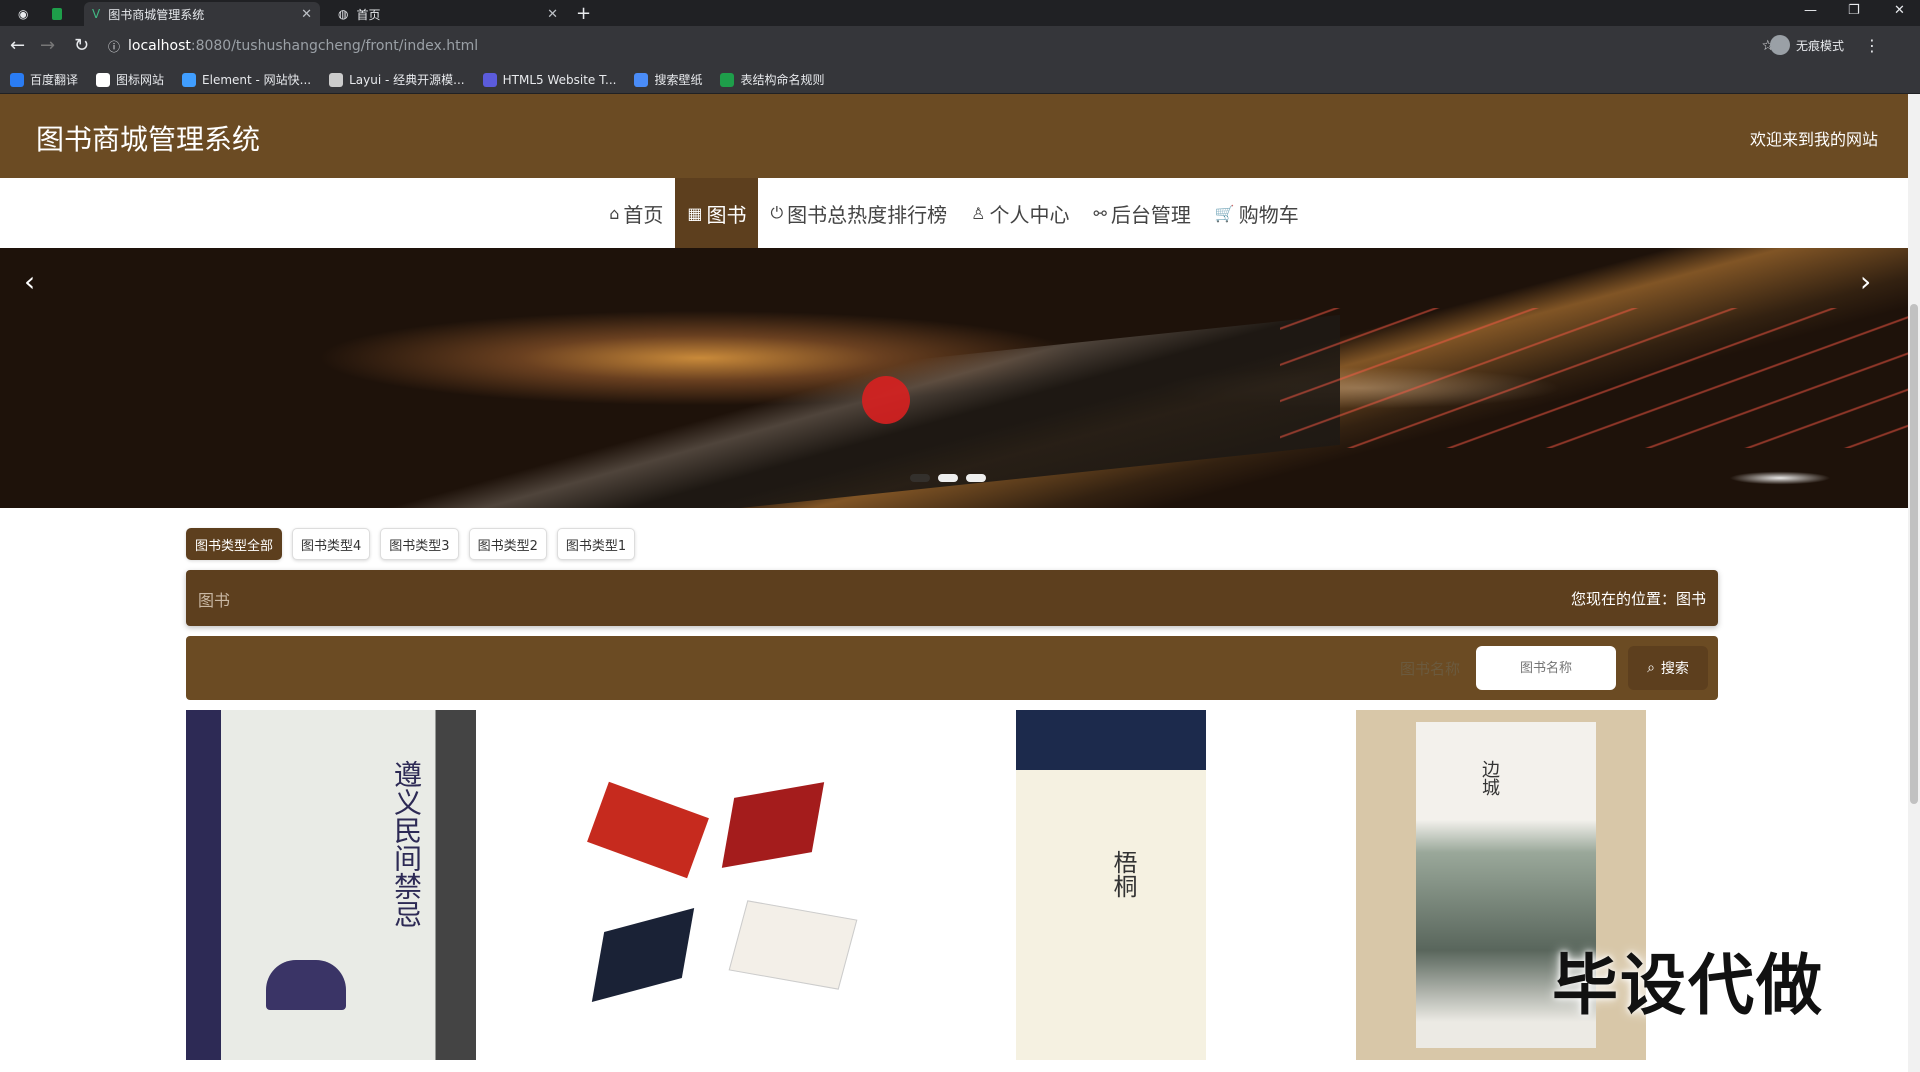 This screenshot has width=1920, height=1072. What do you see at coordinates (103, 79) in the screenshot?
I see `flag-icon` at bounding box center [103, 79].